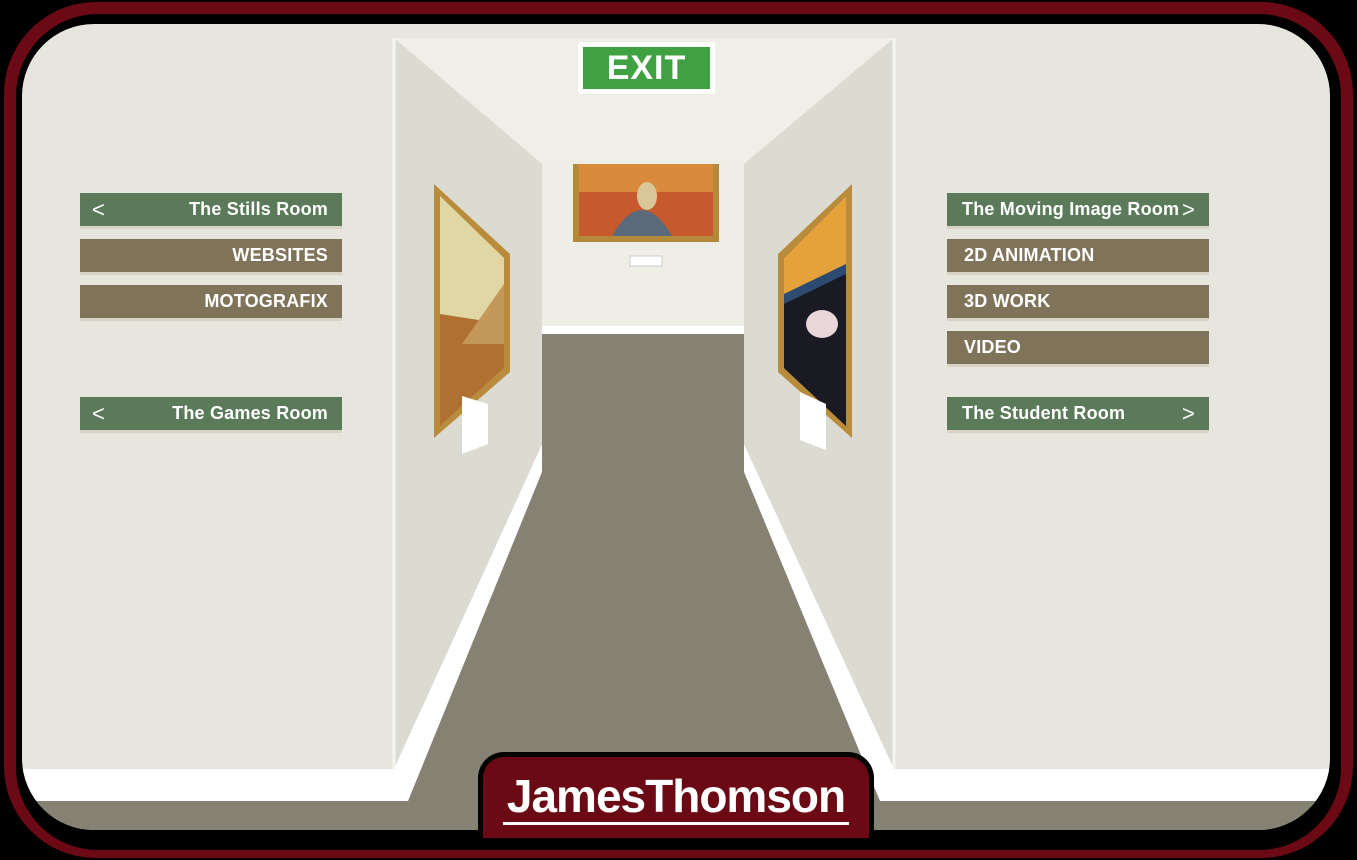  I want to click on websites-label: WEBSITES, so click(280, 255).